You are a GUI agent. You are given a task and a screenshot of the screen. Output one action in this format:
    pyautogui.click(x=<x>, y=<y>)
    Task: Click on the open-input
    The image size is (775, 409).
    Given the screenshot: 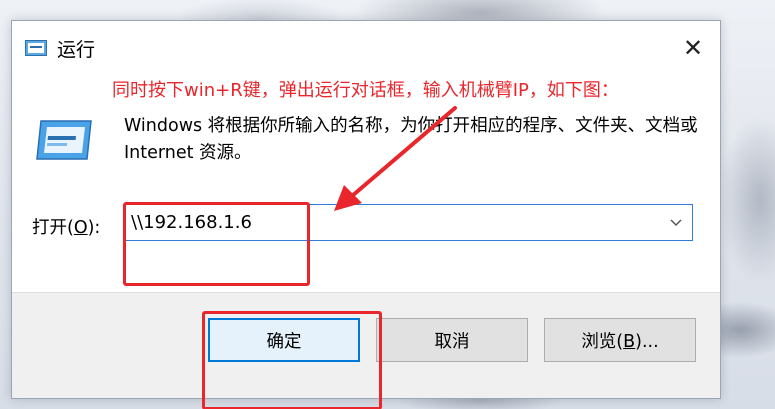 What is the action you would take?
    pyautogui.click(x=391, y=222)
    